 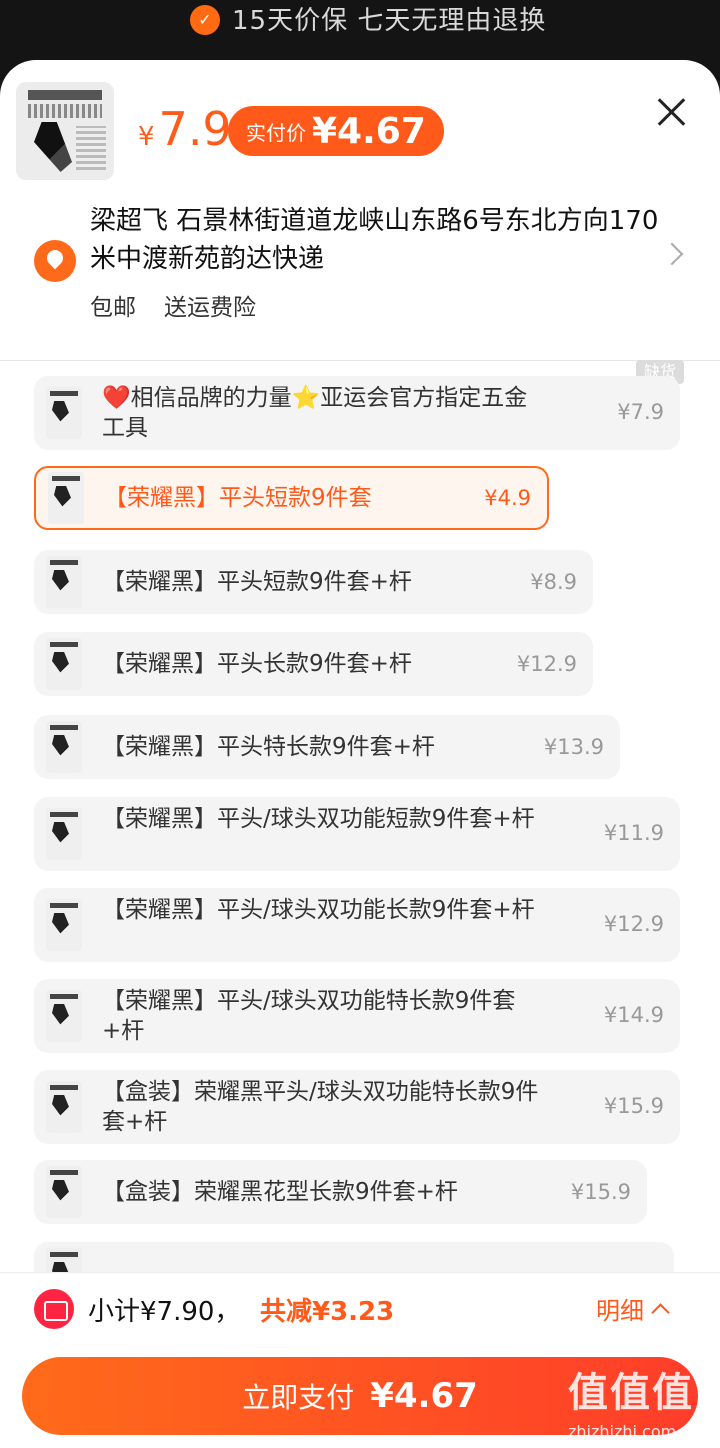 What do you see at coordinates (357, 834) in the screenshot?
I see `sku-option: 【荣耀黑】平头/球头双功能短款9件套+杆 ¥11.9` at bounding box center [357, 834].